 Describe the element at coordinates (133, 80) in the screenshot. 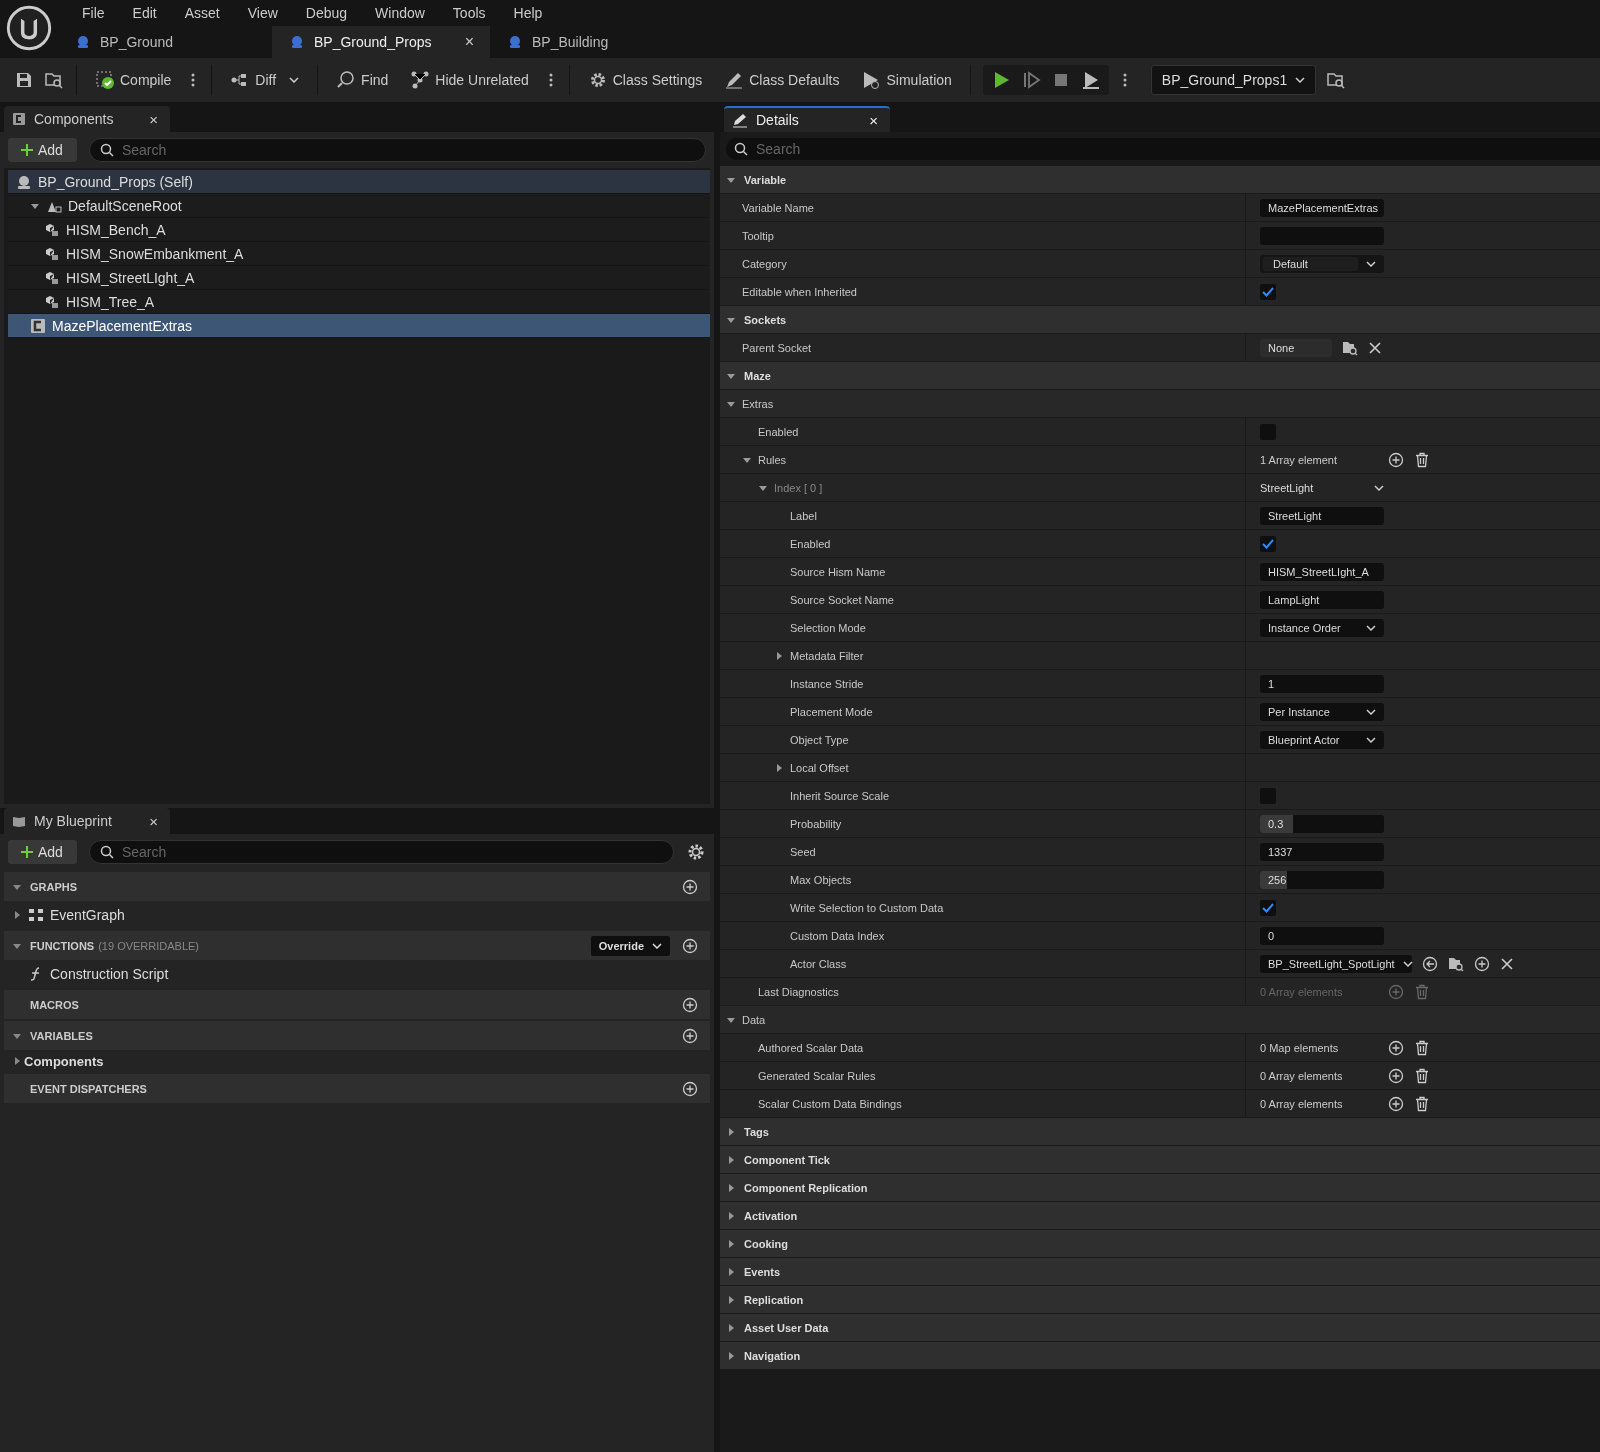

I see `compile-button: Compile` at that location.